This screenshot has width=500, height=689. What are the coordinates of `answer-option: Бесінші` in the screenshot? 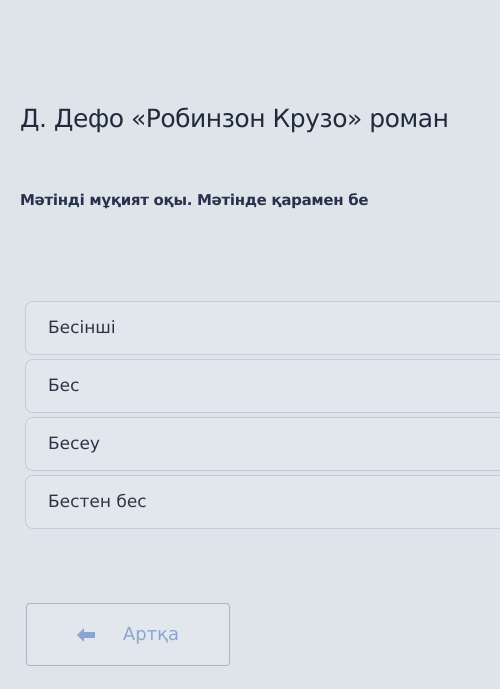 It's located at (262, 328).